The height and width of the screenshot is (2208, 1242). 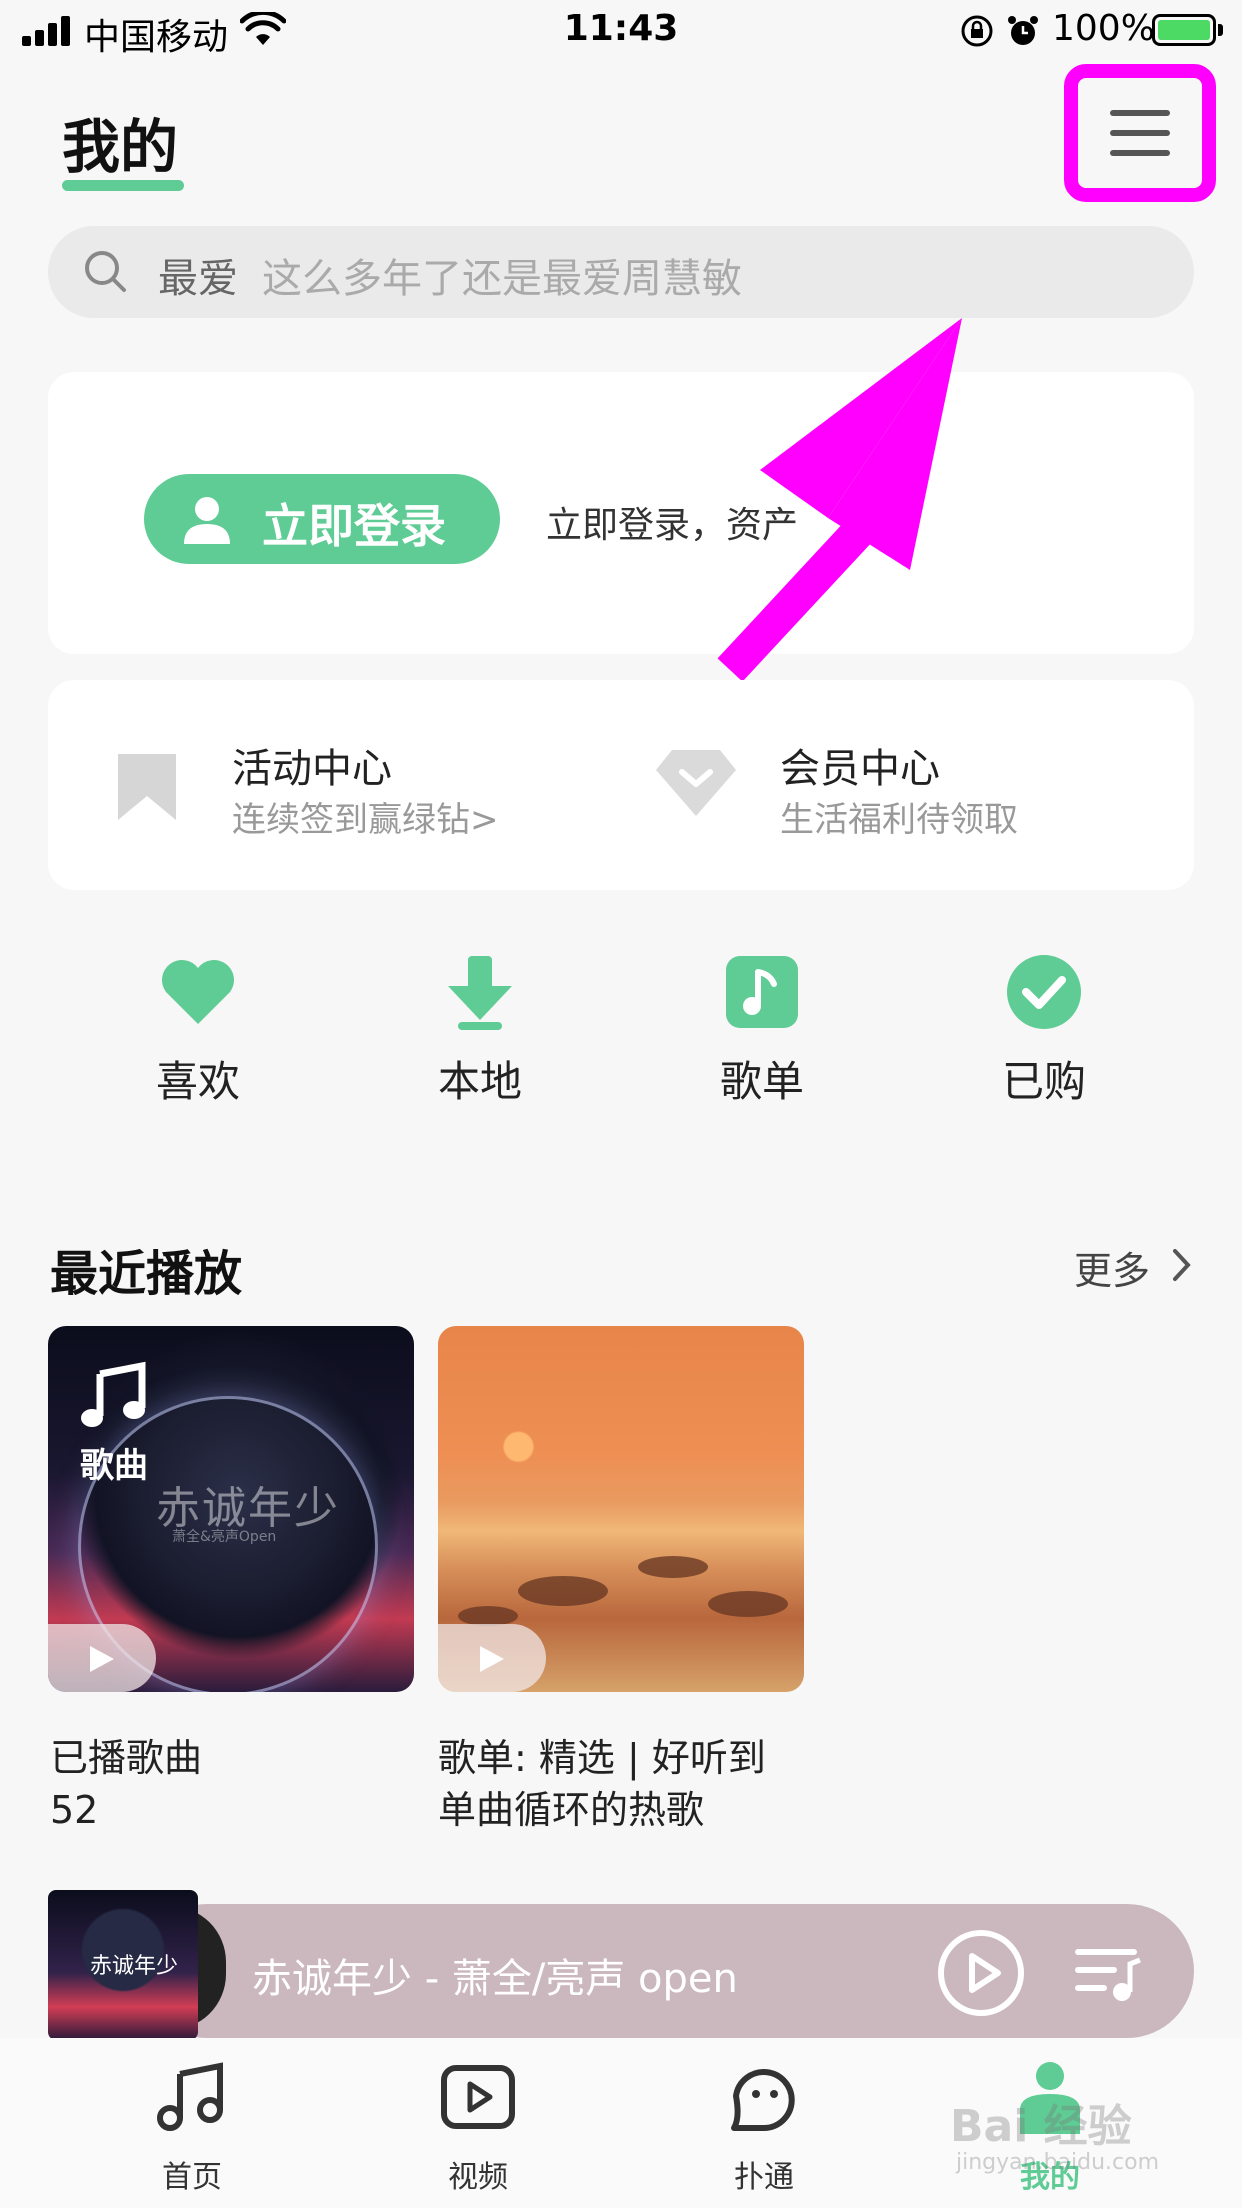 What do you see at coordinates (495, 1975) in the screenshot?
I see `now-playing-title: 赤诚年少 - 萧全/亮声 open` at bounding box center [495, 1975].